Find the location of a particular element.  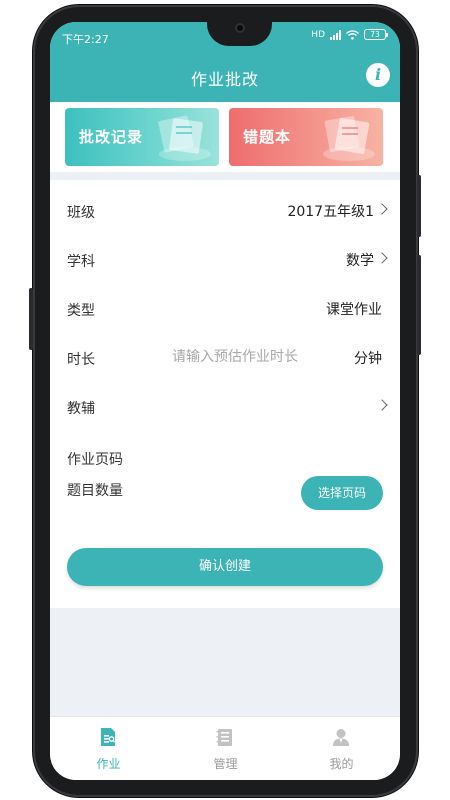

status-icons: HD 73 is located at coordinates (349, 34).